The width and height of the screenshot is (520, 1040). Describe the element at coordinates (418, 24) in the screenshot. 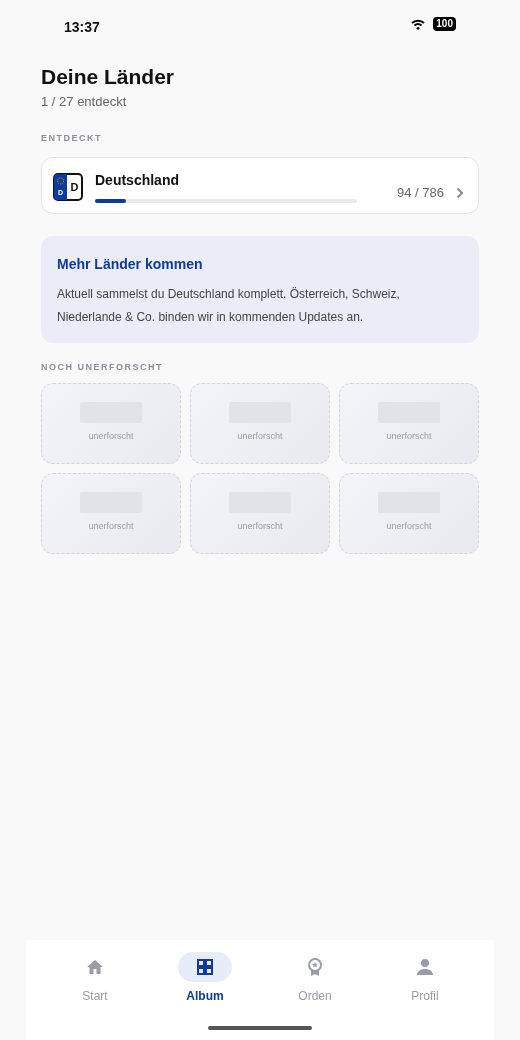

I see `wifi-icon` at that location.